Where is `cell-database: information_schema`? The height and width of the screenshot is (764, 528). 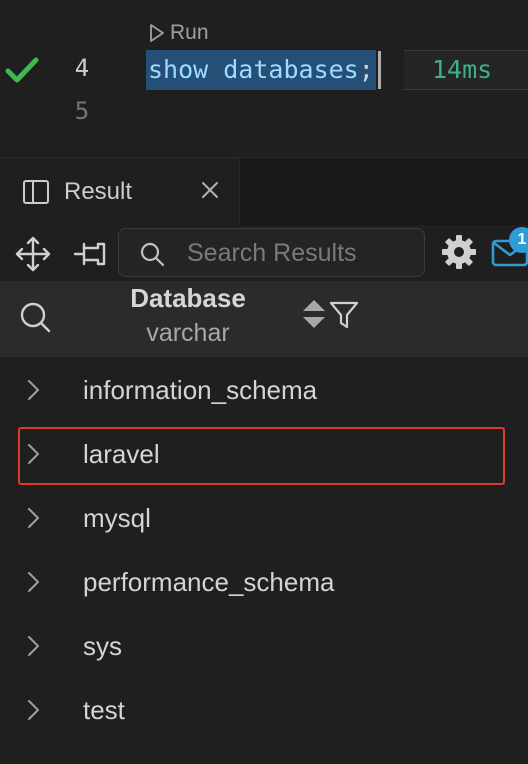 cell-database: information_schema is located at coordinates (200, 390).